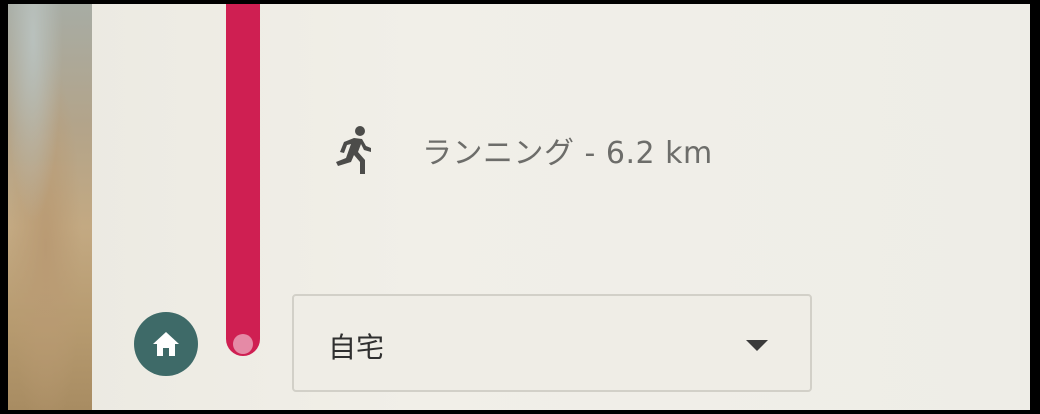 The image size is (1040, 414). What do you see at coordinates (567, 153) in the screenshot?
I see `activity-label: ランニング - 6.2 km` at bounding box center [567, 153].